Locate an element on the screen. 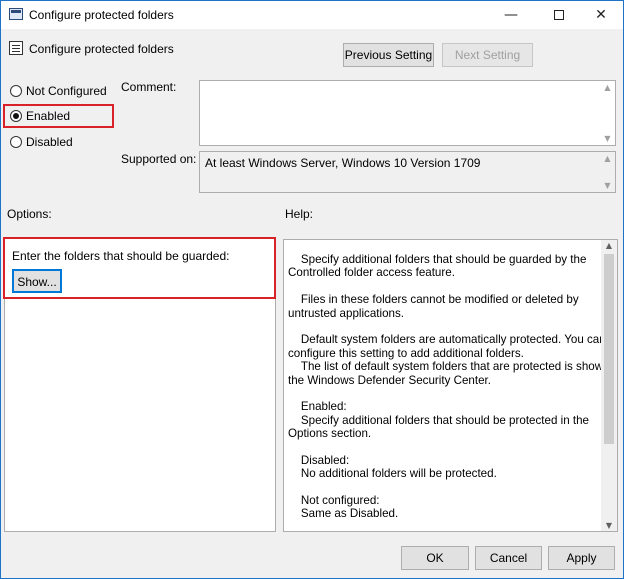  scroll-thumb is located at coordinates (609, 349).